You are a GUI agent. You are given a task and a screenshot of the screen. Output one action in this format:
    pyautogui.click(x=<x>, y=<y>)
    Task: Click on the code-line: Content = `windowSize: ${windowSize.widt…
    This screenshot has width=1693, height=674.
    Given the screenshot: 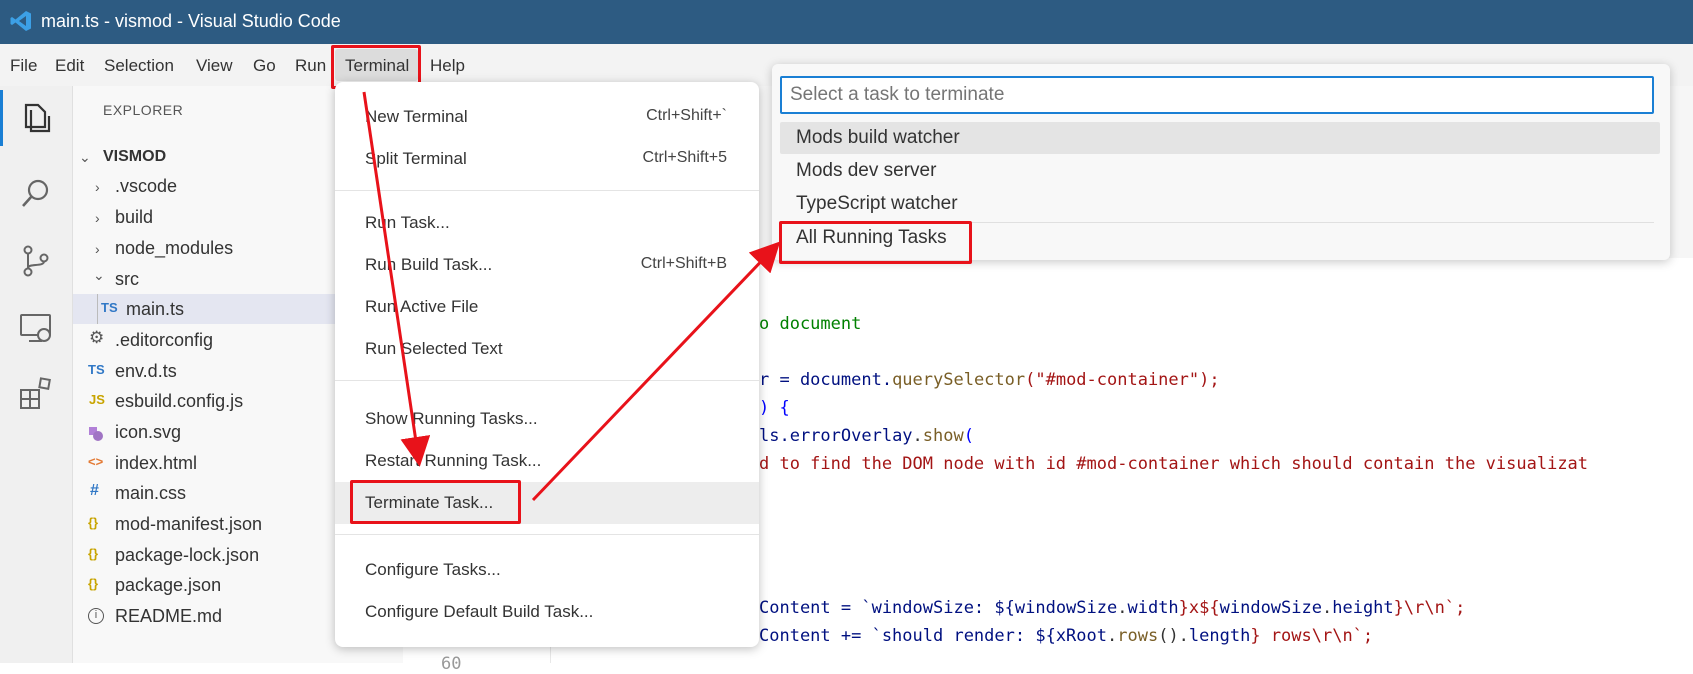 What is the action you would take?
    pyautogui.click(x=1112, y=608)
    